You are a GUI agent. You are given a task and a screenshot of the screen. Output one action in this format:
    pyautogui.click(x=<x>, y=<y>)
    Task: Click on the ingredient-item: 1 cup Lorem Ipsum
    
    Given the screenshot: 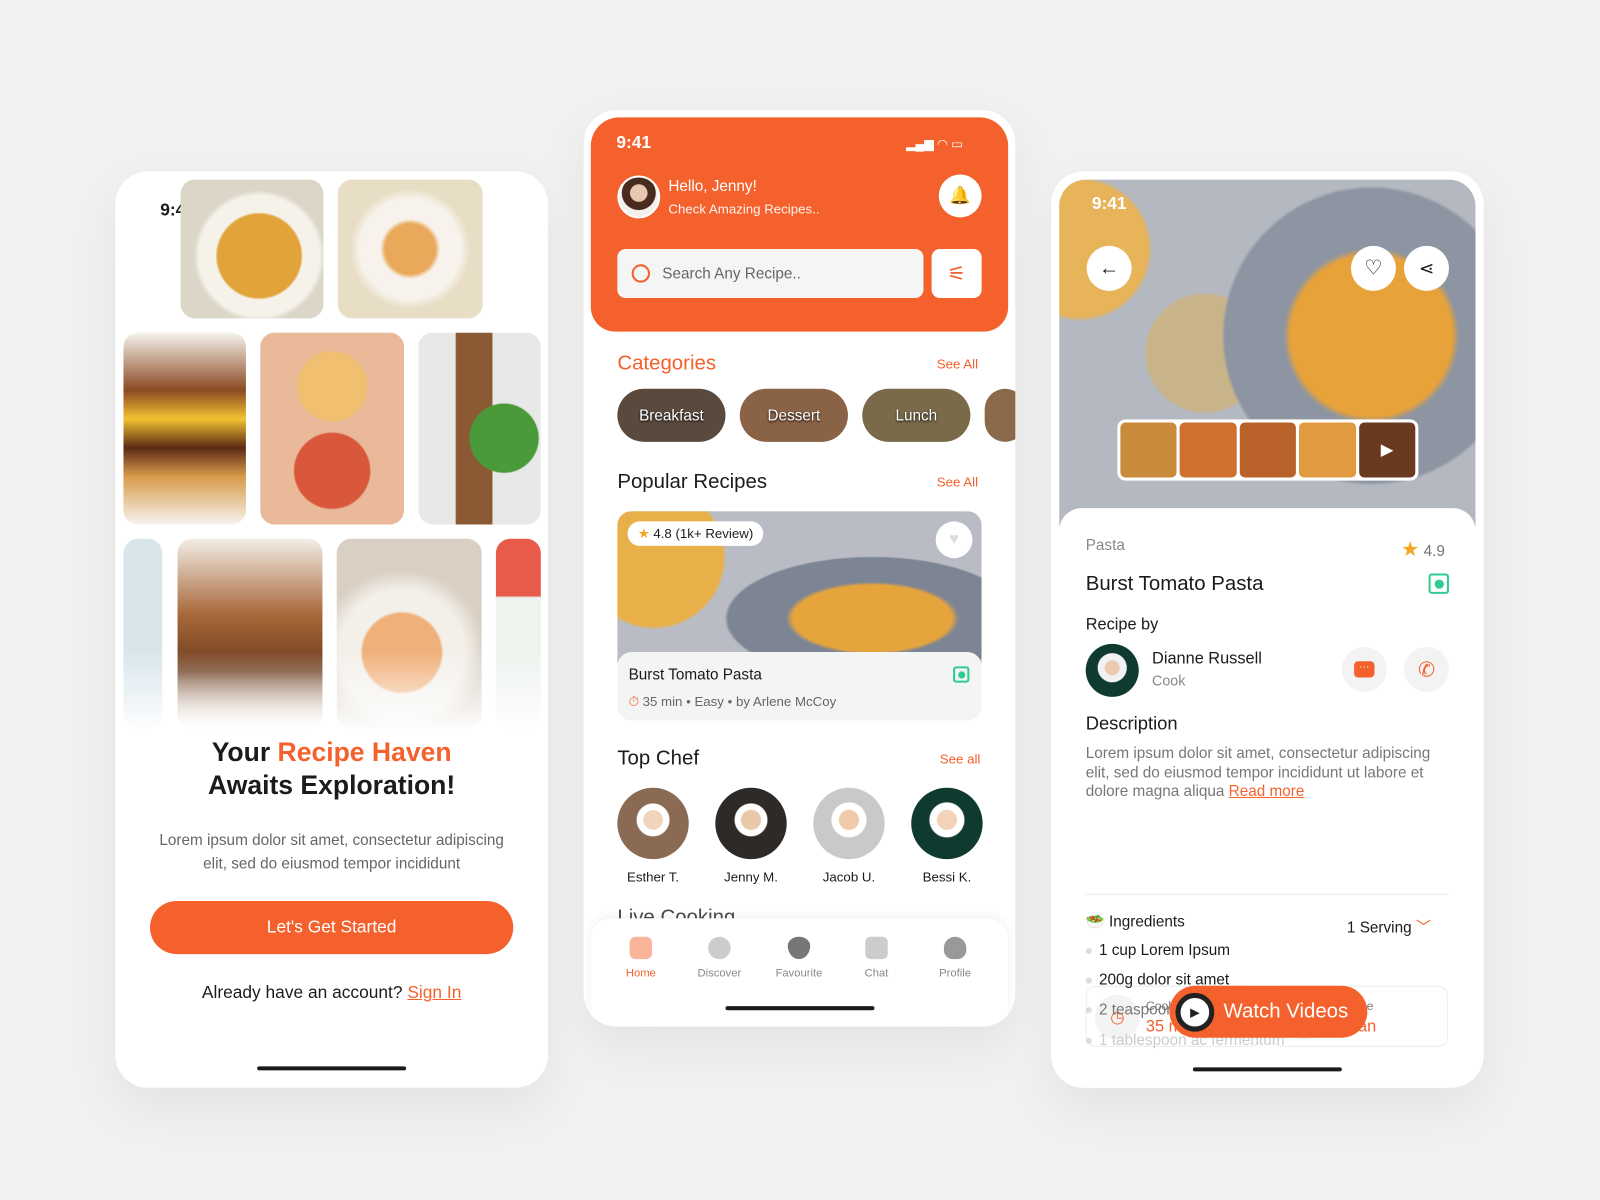 What is the action you would take?
    pyautogui.click(x=1157, y=950)
    